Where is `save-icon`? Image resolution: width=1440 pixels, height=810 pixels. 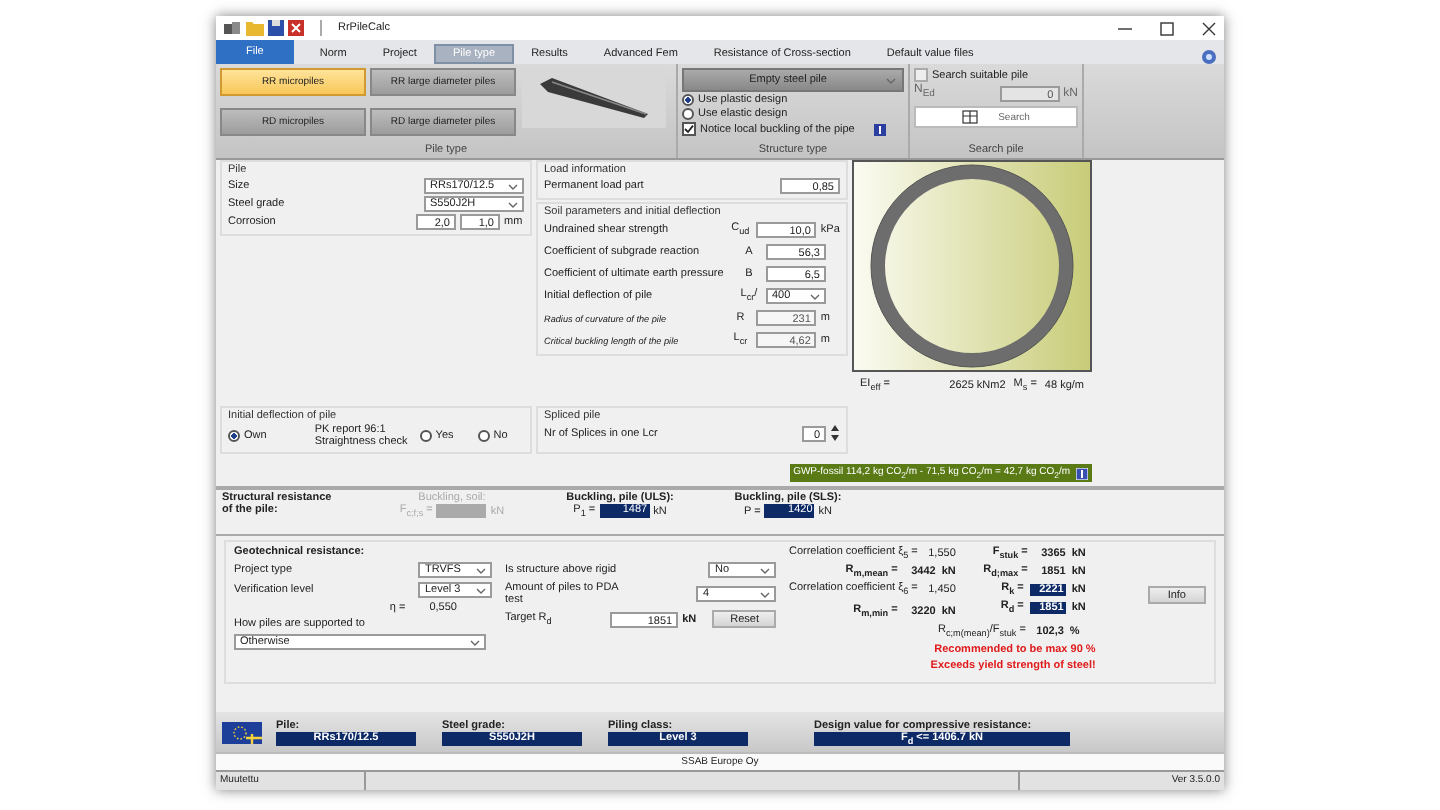
save-icon is located at coordinates (276, 28).